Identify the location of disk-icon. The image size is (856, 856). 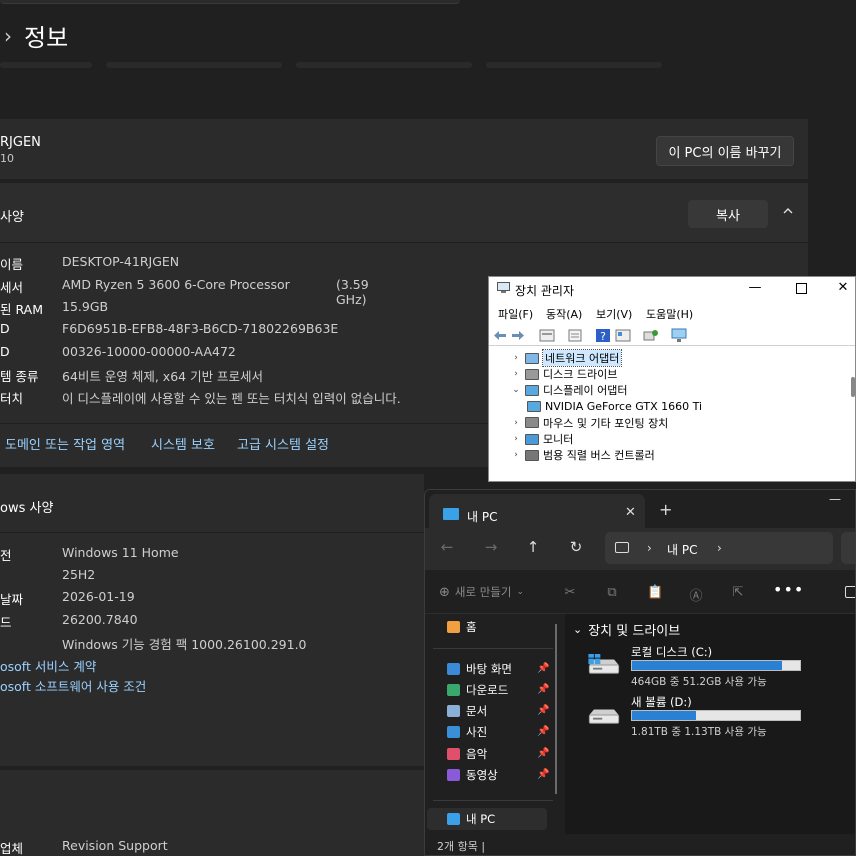
(532, 374).